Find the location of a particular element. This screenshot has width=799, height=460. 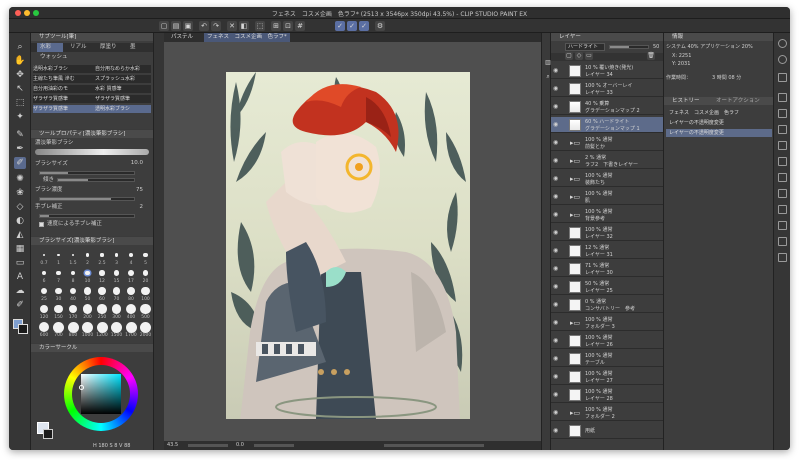

transform-icon: ⬚ is located at coordinates (260, 26).